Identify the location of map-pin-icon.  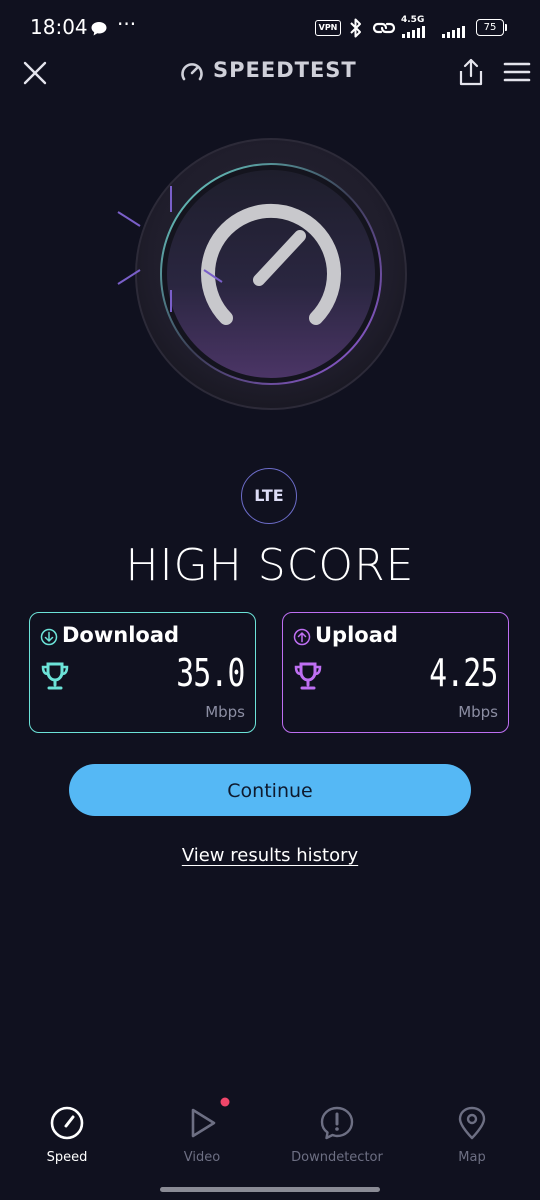
(472, 1123).